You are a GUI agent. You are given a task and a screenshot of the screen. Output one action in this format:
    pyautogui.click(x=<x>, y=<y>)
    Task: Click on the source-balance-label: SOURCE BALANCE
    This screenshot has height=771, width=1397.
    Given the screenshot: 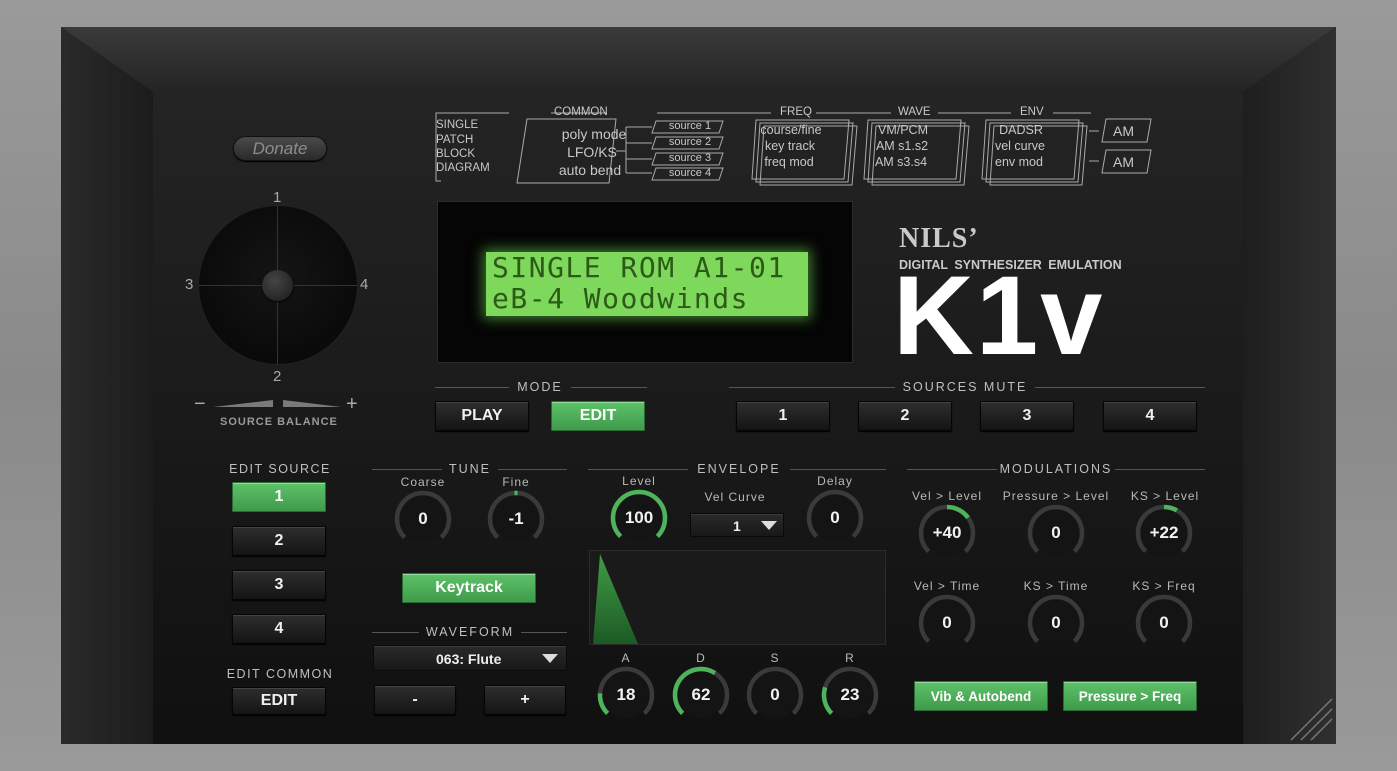 What is the action you would take?
    pyautogui.click(x=279, y=422)
    